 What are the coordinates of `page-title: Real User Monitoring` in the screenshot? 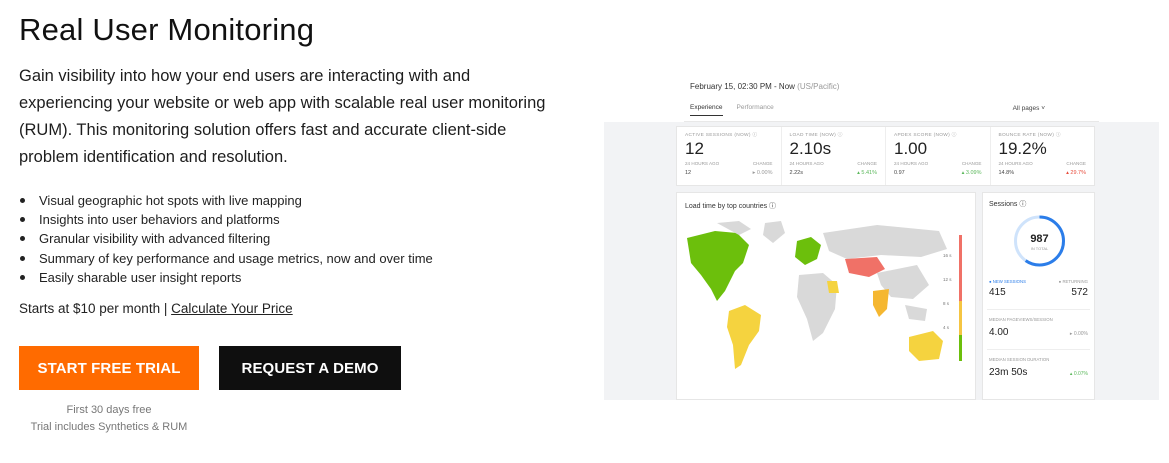 It's located at (167, 29).